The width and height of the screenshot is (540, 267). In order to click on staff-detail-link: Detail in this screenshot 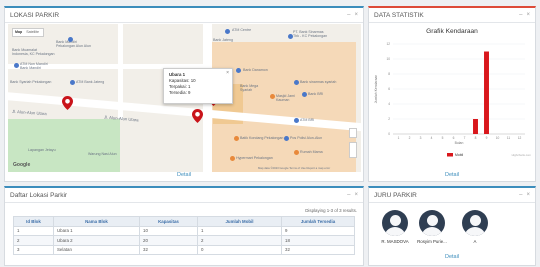, I will do `click(452, 257)`.